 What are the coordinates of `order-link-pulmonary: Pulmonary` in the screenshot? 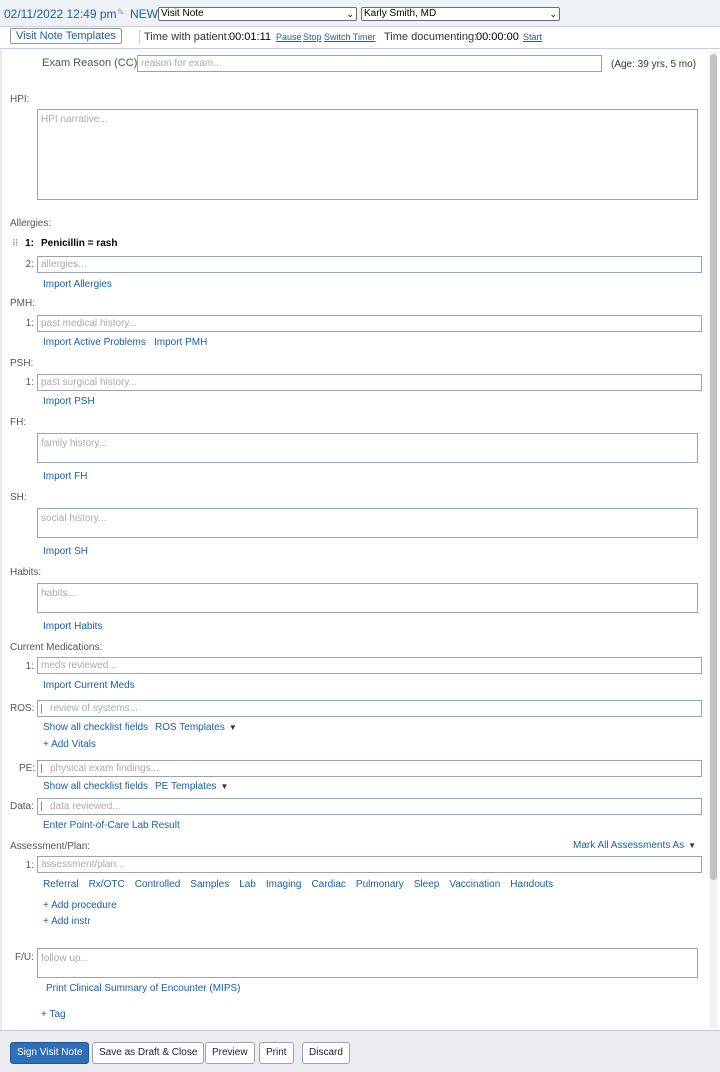 It's located at (380, 884).